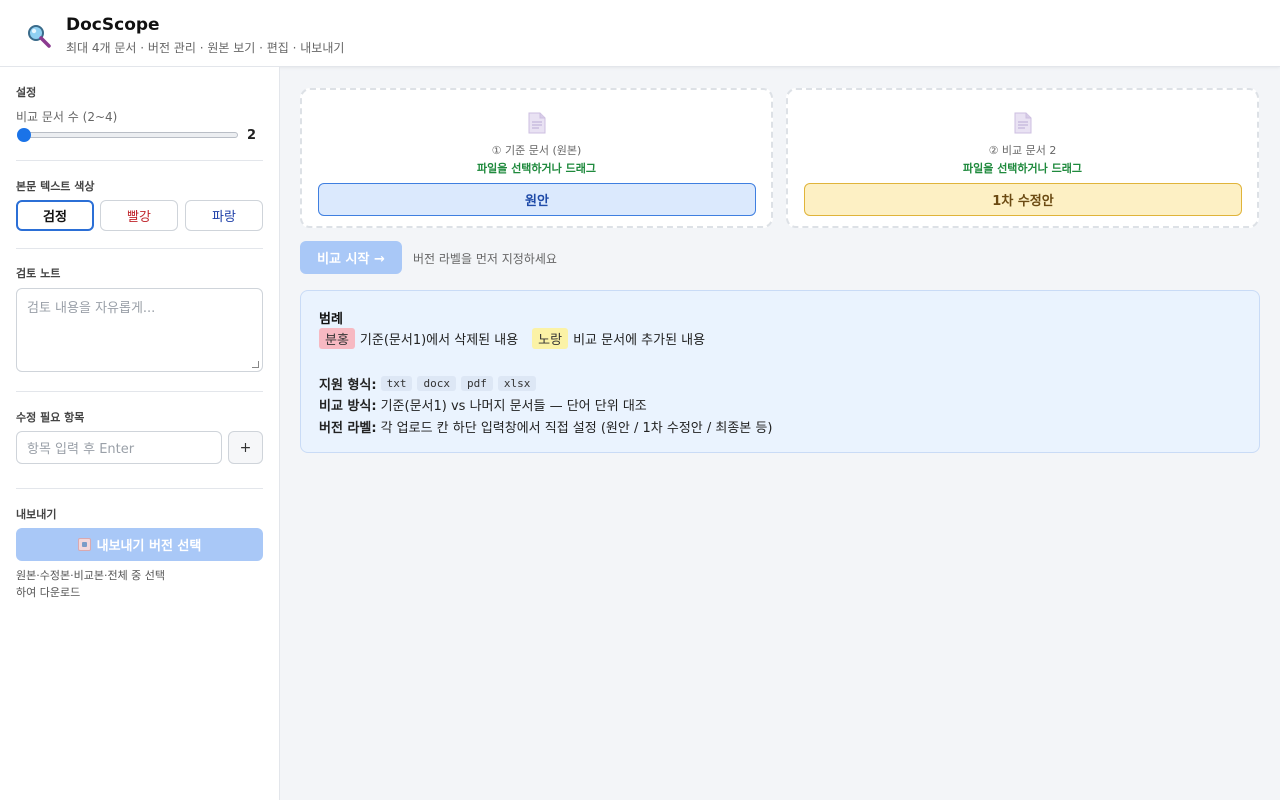 This screenshot has height=800, width=1280. What do you see at coordinates (536, 150) in the screenshot?
I see `upload-label: ① 기준 문서 (원본)` at bounding box center [536, 150].